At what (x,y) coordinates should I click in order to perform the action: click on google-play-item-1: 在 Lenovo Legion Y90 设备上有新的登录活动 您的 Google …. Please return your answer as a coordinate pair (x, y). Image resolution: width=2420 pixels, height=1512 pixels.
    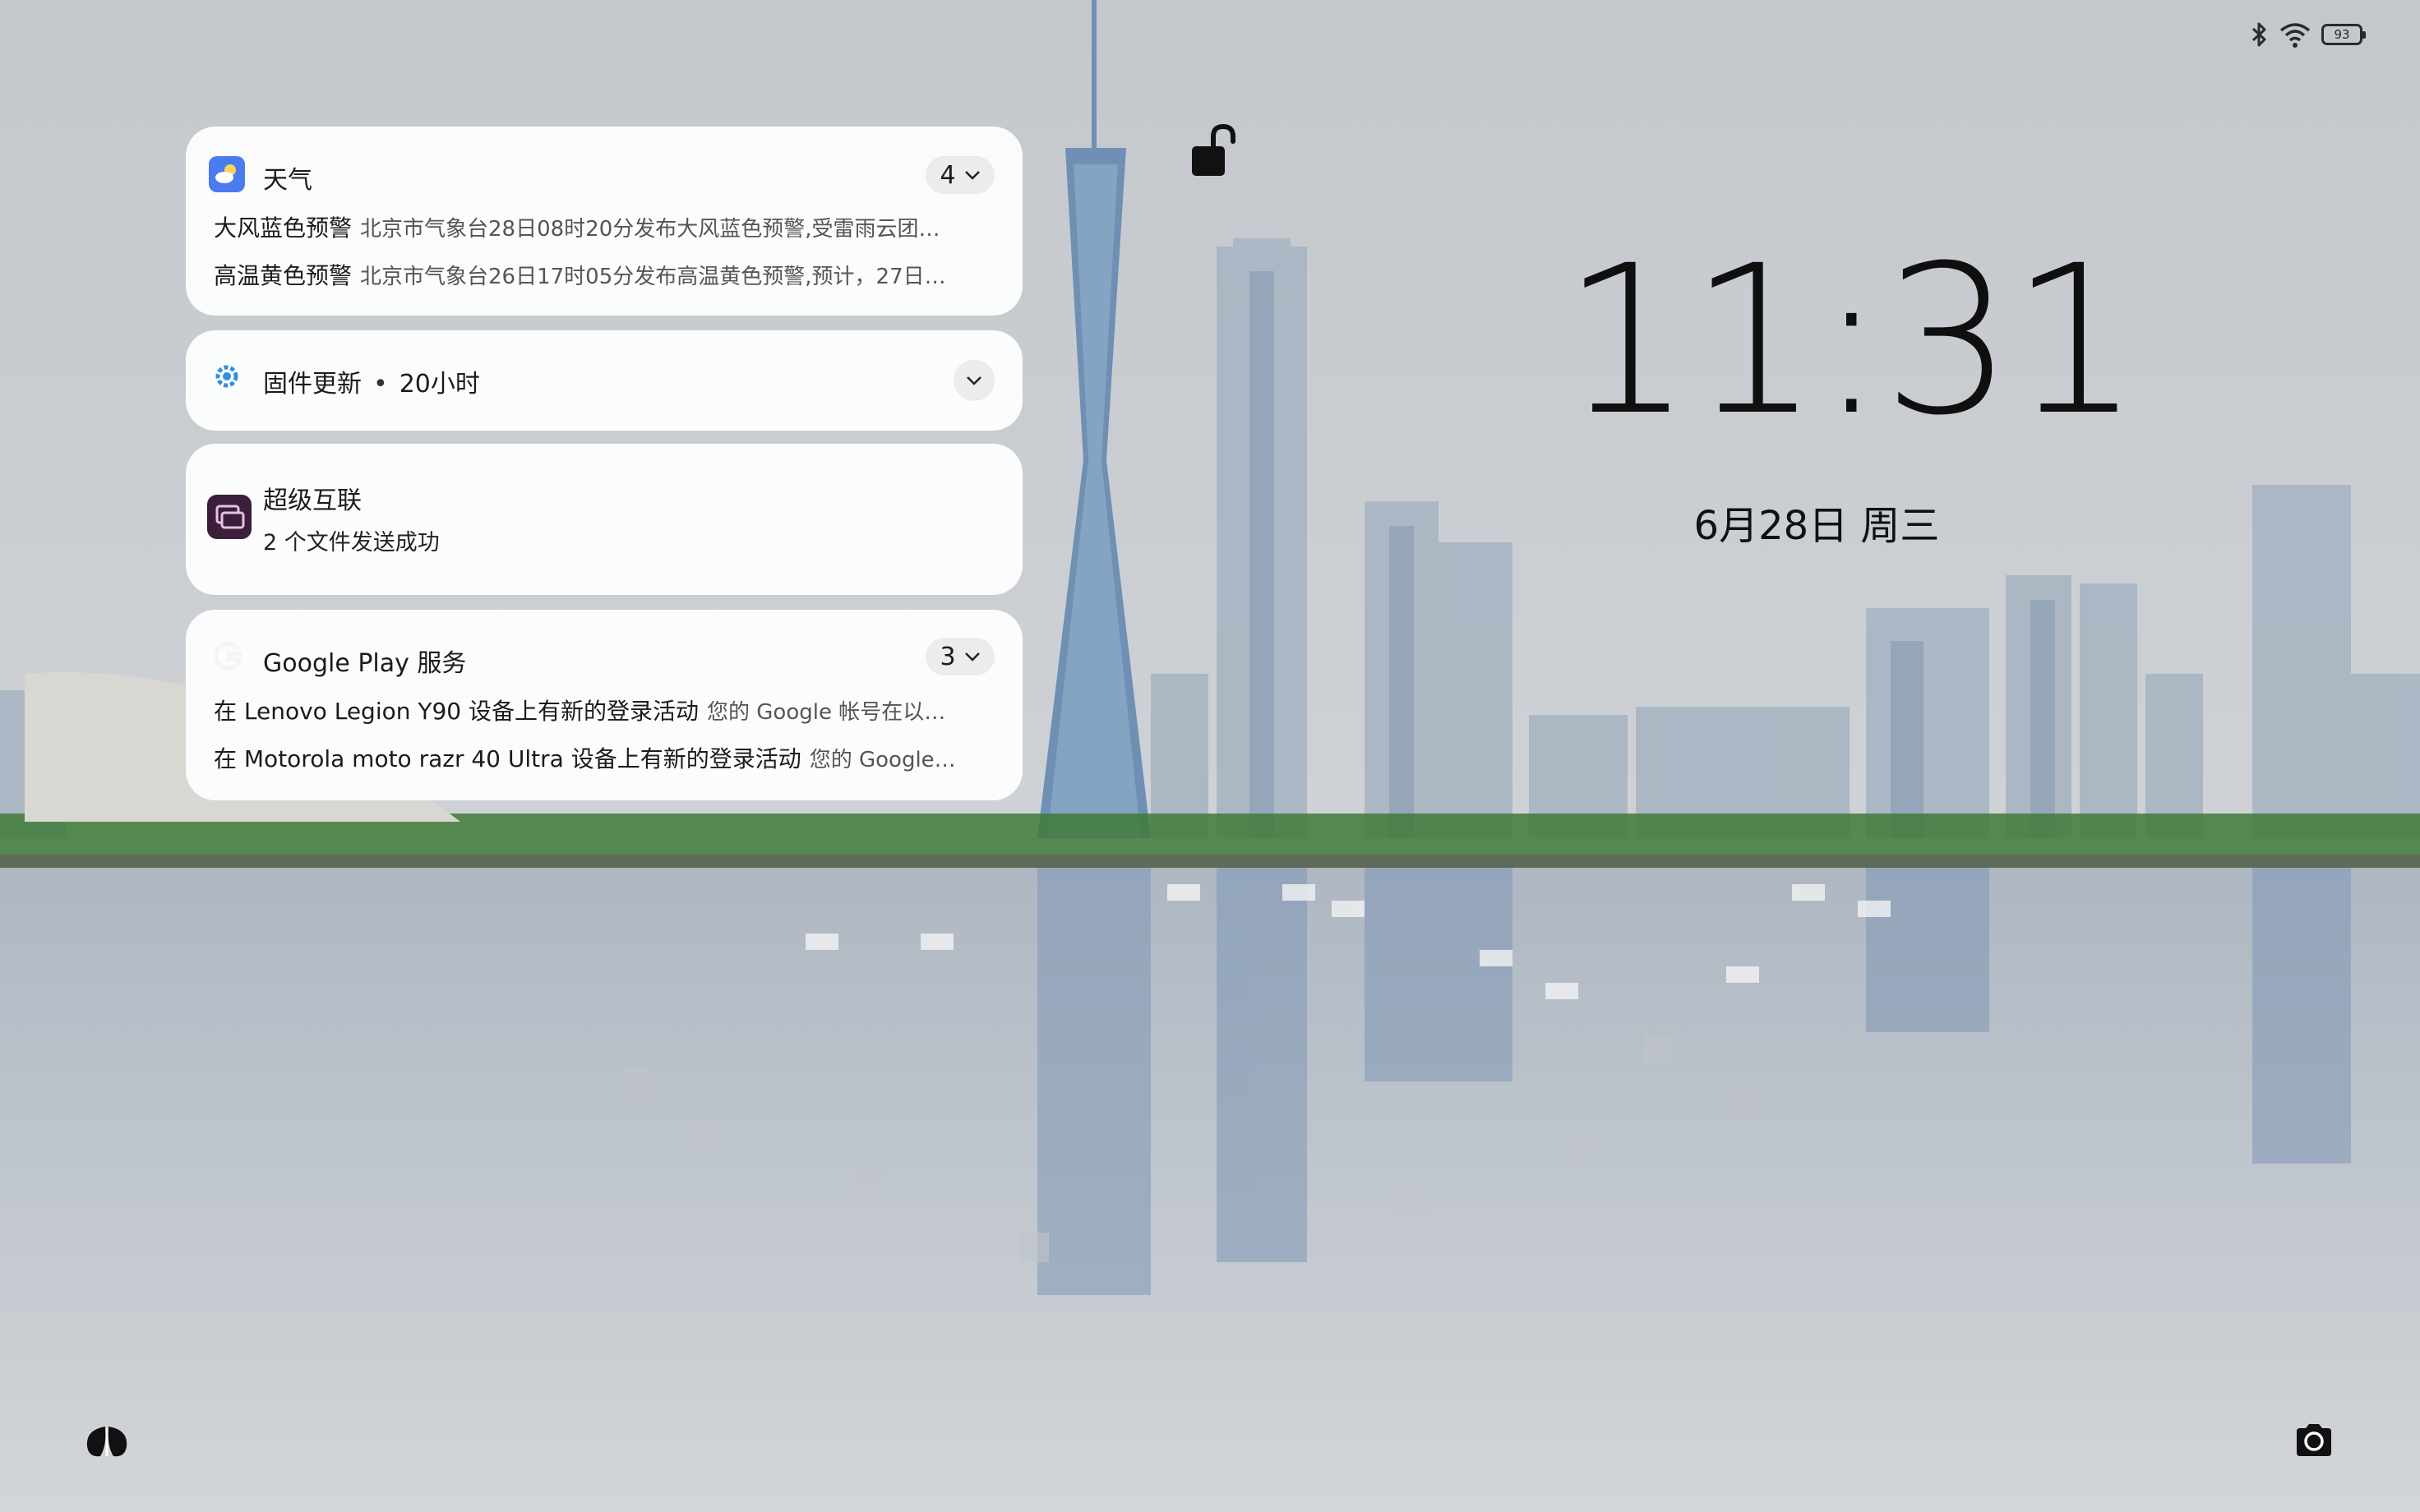
    Looking at the image, I should click on (604, 710).